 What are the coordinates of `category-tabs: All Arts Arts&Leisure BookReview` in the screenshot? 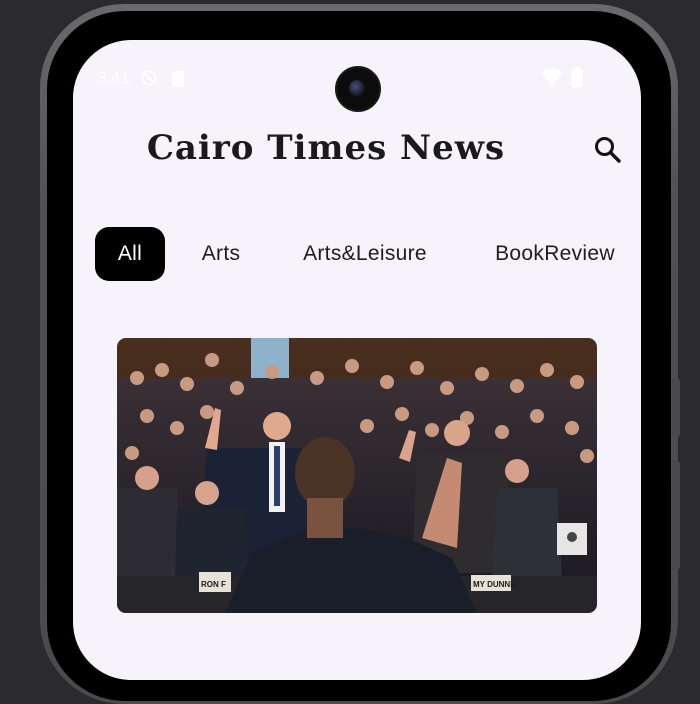 It's located at (368, 255).